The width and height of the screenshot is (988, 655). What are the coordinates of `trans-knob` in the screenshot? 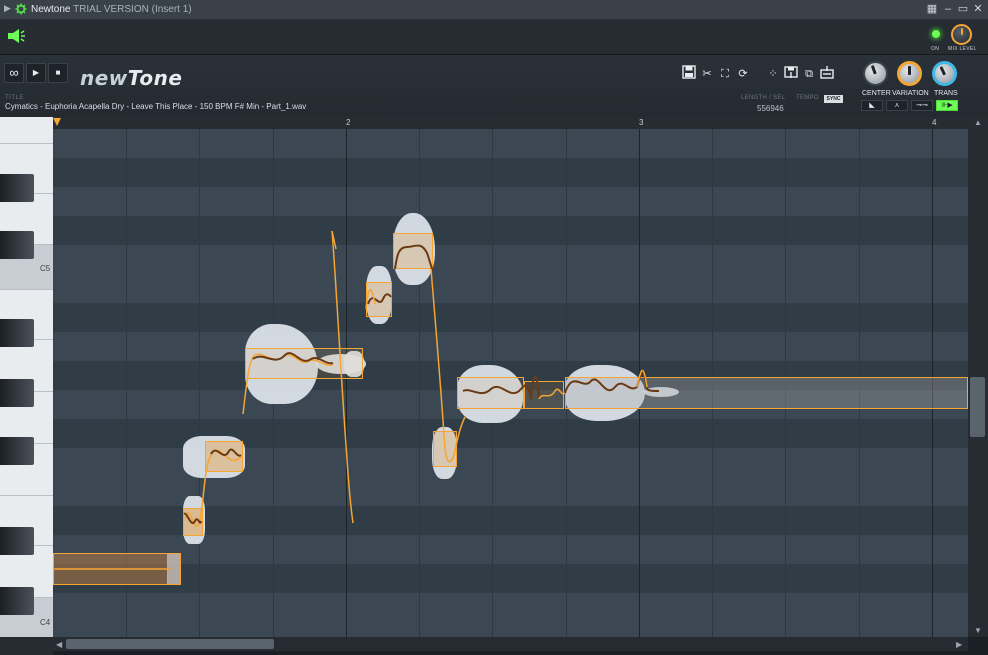 It's located at (944, 73).